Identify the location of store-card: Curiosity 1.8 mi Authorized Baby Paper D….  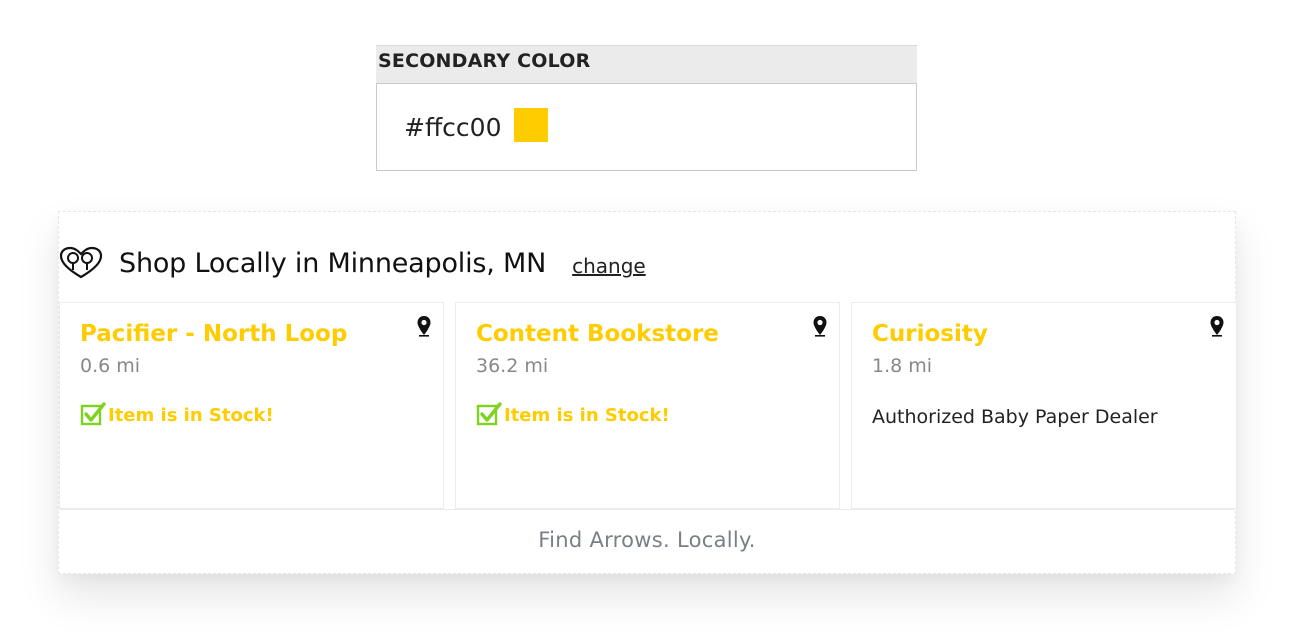
(1044, 405).